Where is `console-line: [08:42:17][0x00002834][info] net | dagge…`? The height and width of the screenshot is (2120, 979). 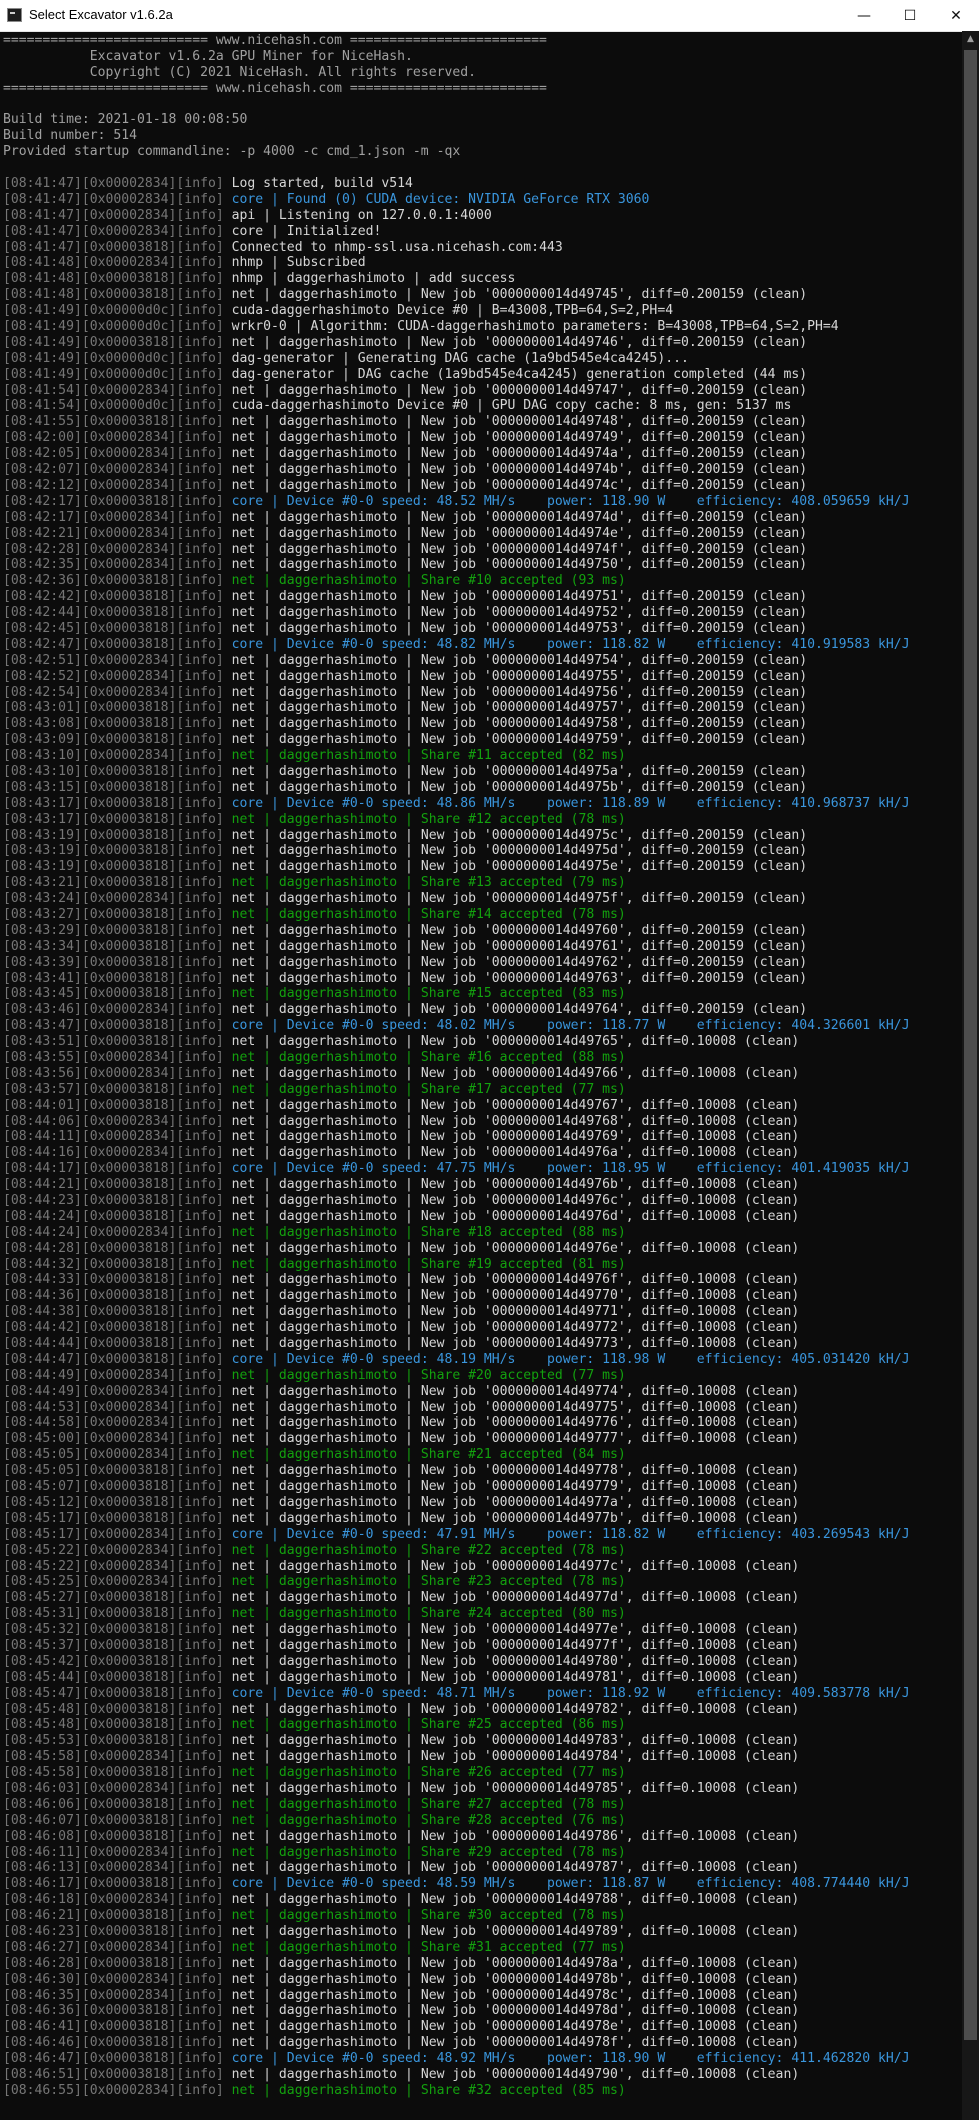 console-line: [08:42:17][0x00002834][info] net | dagge… is located at coordinates (456, 518).